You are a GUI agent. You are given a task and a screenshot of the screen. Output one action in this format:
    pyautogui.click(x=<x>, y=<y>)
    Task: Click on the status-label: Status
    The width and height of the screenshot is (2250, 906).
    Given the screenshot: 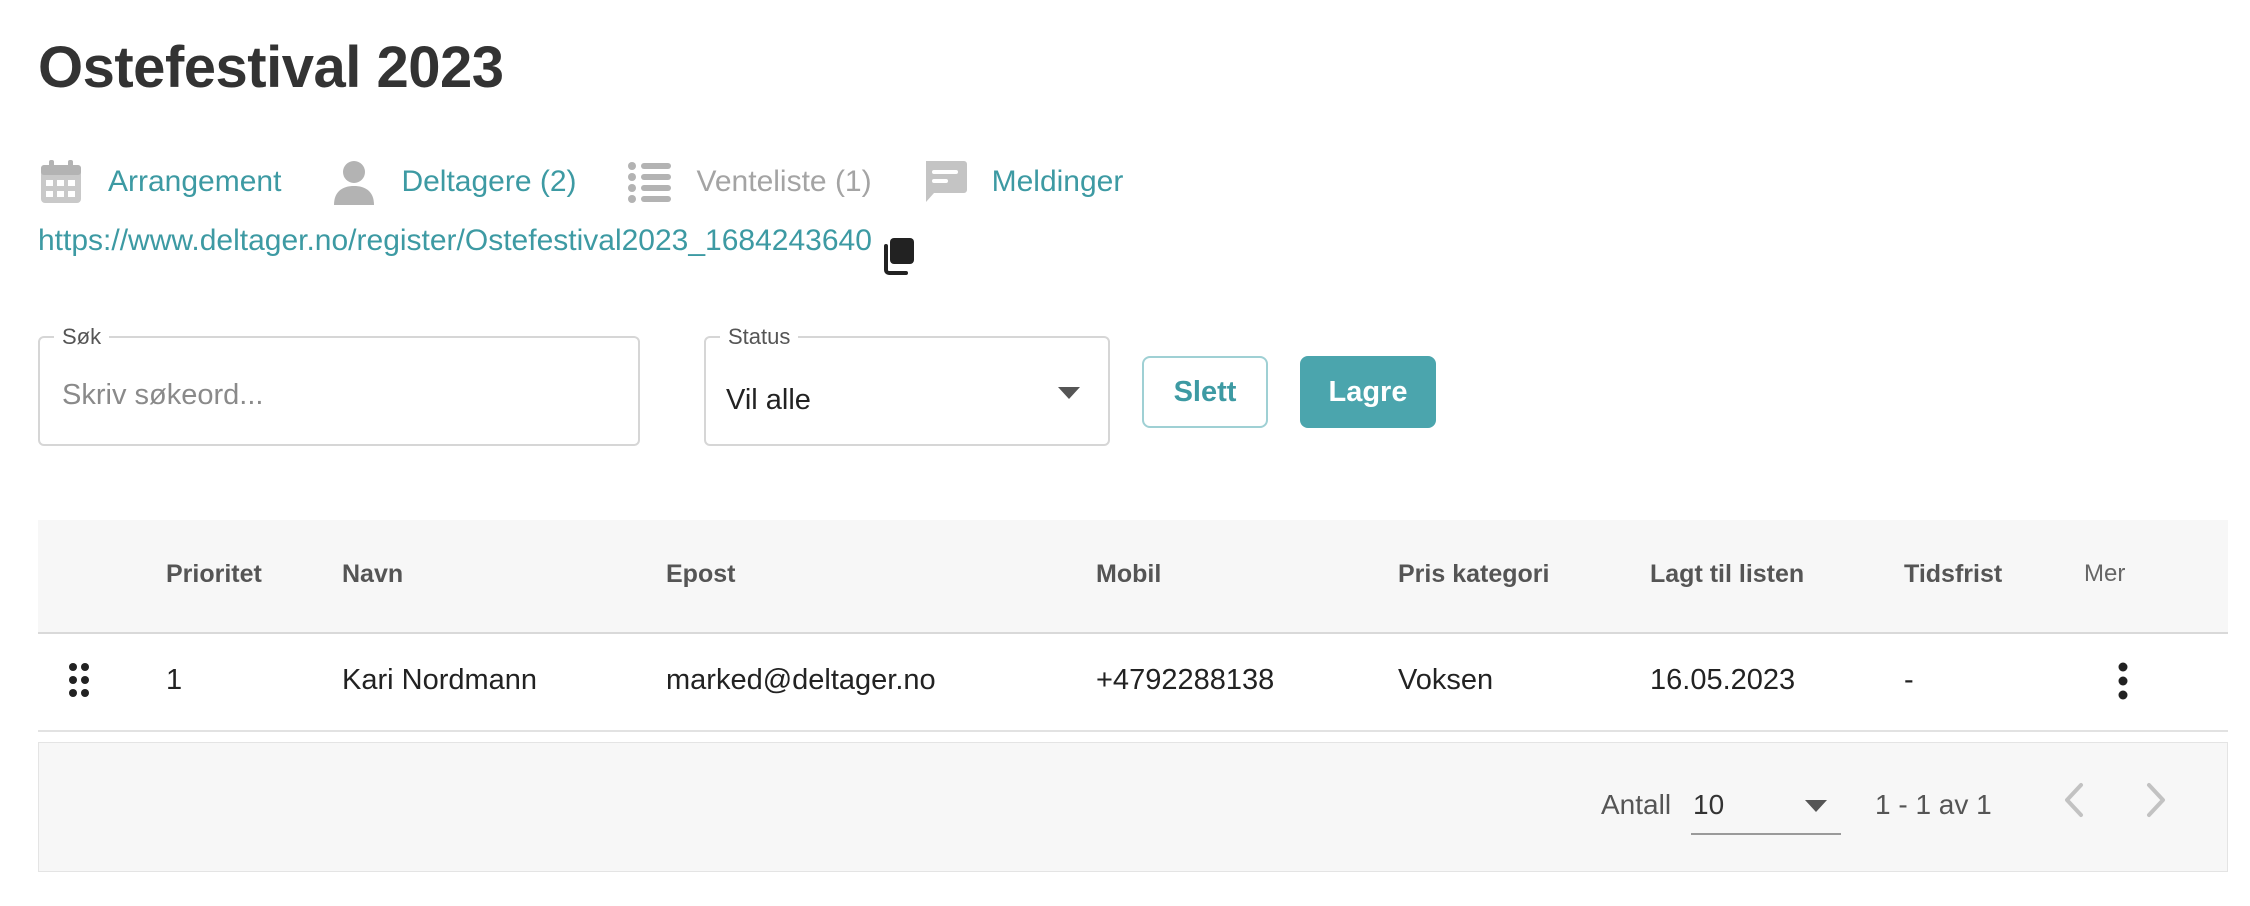 What is the action you would take?
    pyautogui.click(x=759, y=337)
    